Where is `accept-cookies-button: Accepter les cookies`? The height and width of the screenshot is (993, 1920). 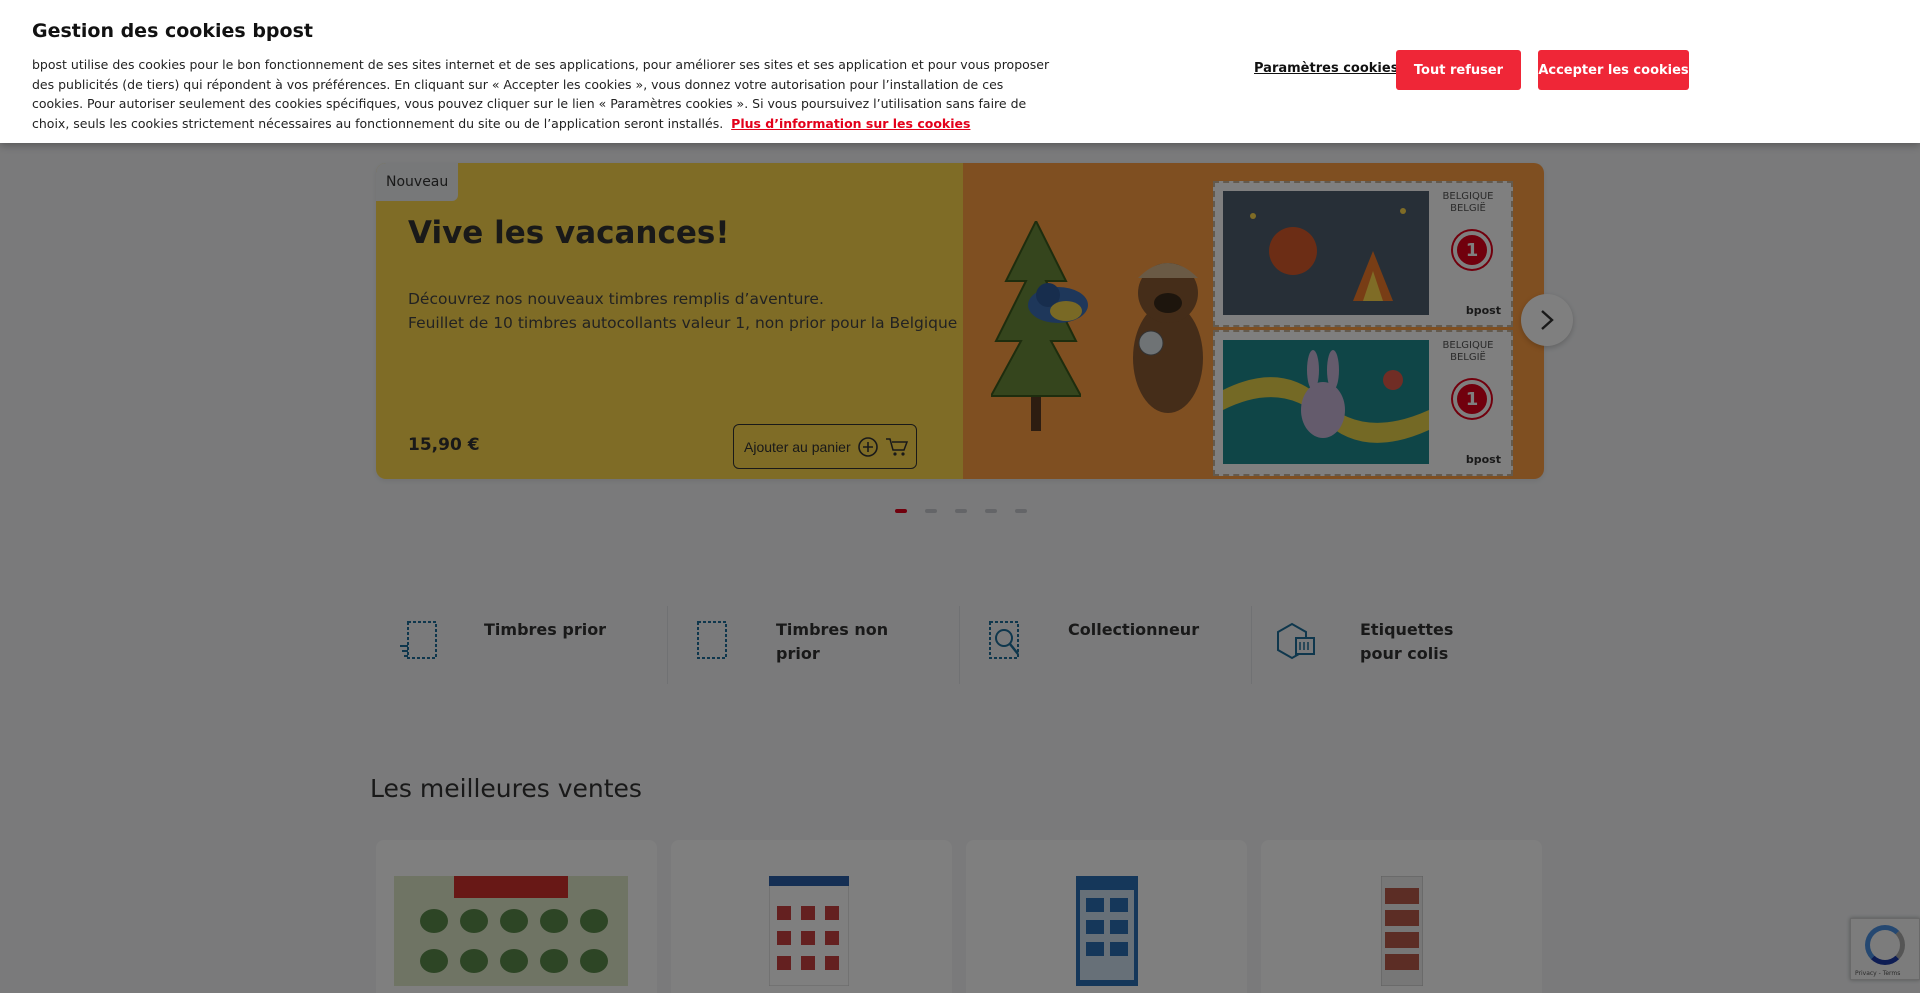
accept-cookies-button: Accepter les cookies is located at coordinates (1613, 70).